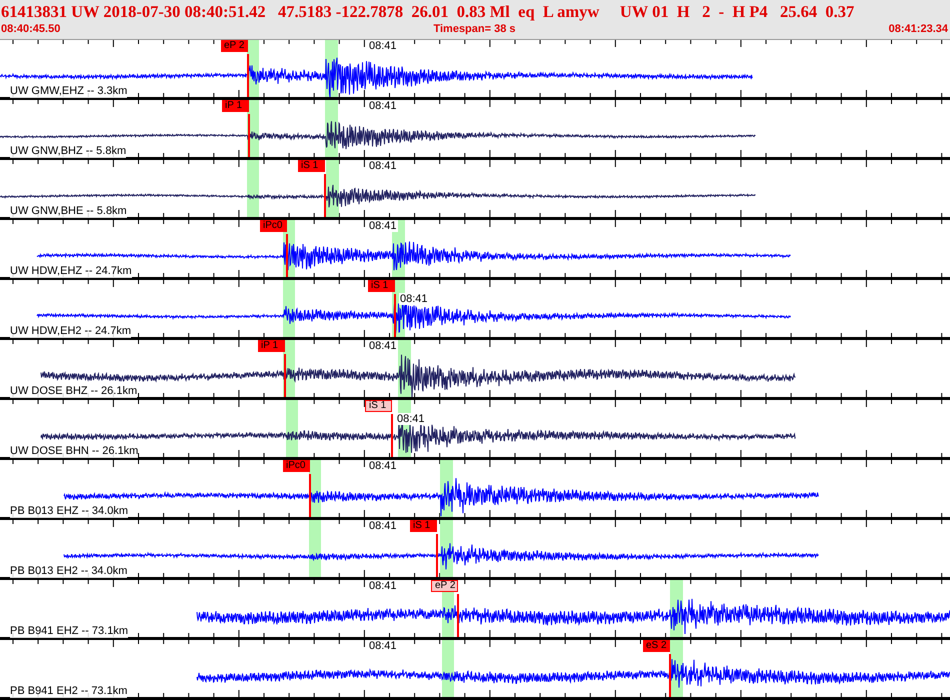 The image size is (950, 700). What do you see at coordinates (30, 29) in the screenshot?
I see `start-time: 08:40:45.50` at bounding box center [30, 29].